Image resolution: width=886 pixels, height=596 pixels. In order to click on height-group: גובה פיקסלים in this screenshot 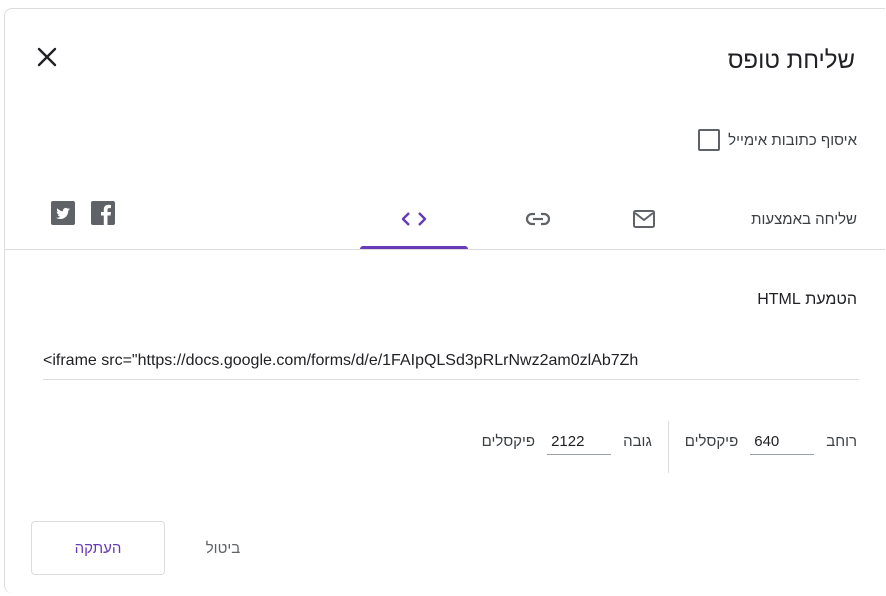, I will do `click(567, 441)`.